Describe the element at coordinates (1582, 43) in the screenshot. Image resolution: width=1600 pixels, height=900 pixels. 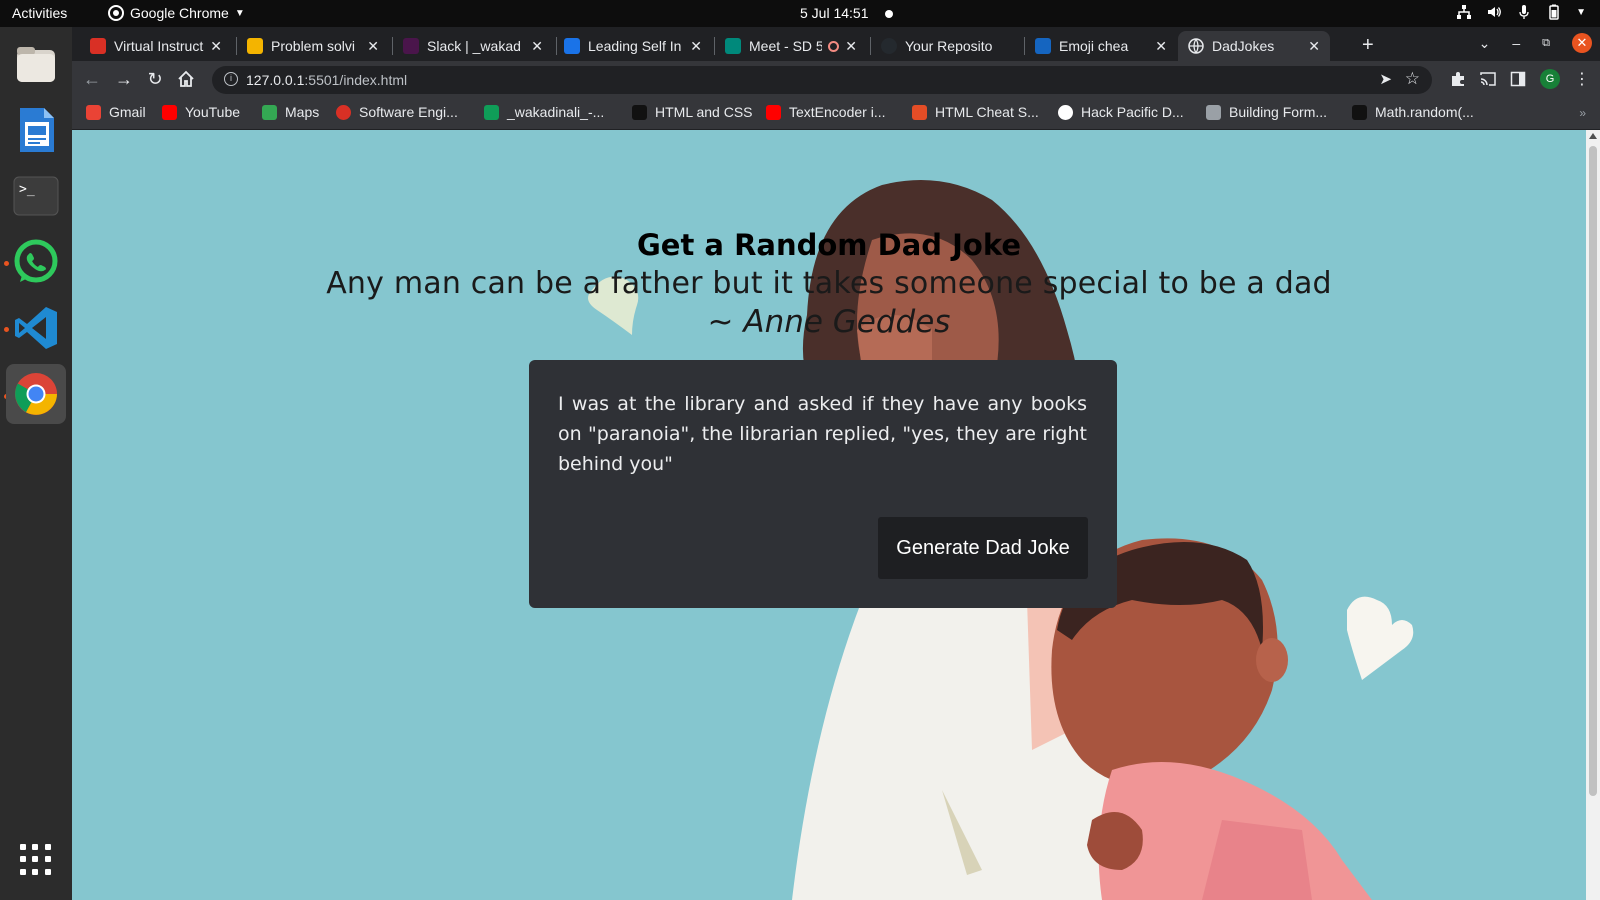
I see `close-window-button: ✕` at that location.